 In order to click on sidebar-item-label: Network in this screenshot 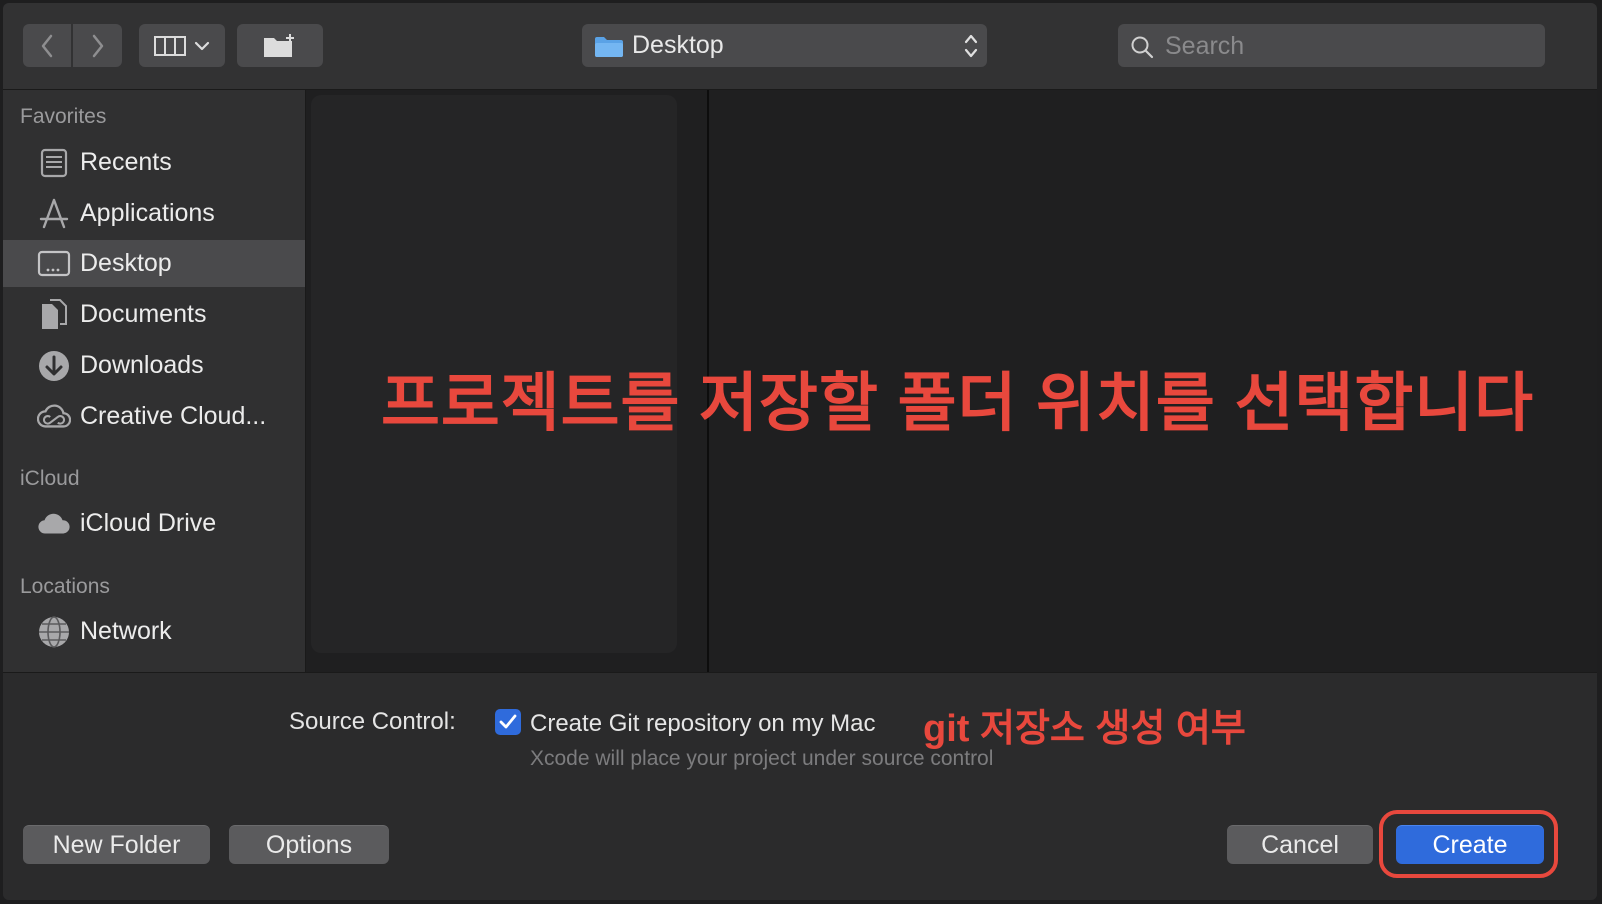, I will do `click(126, 631)`.